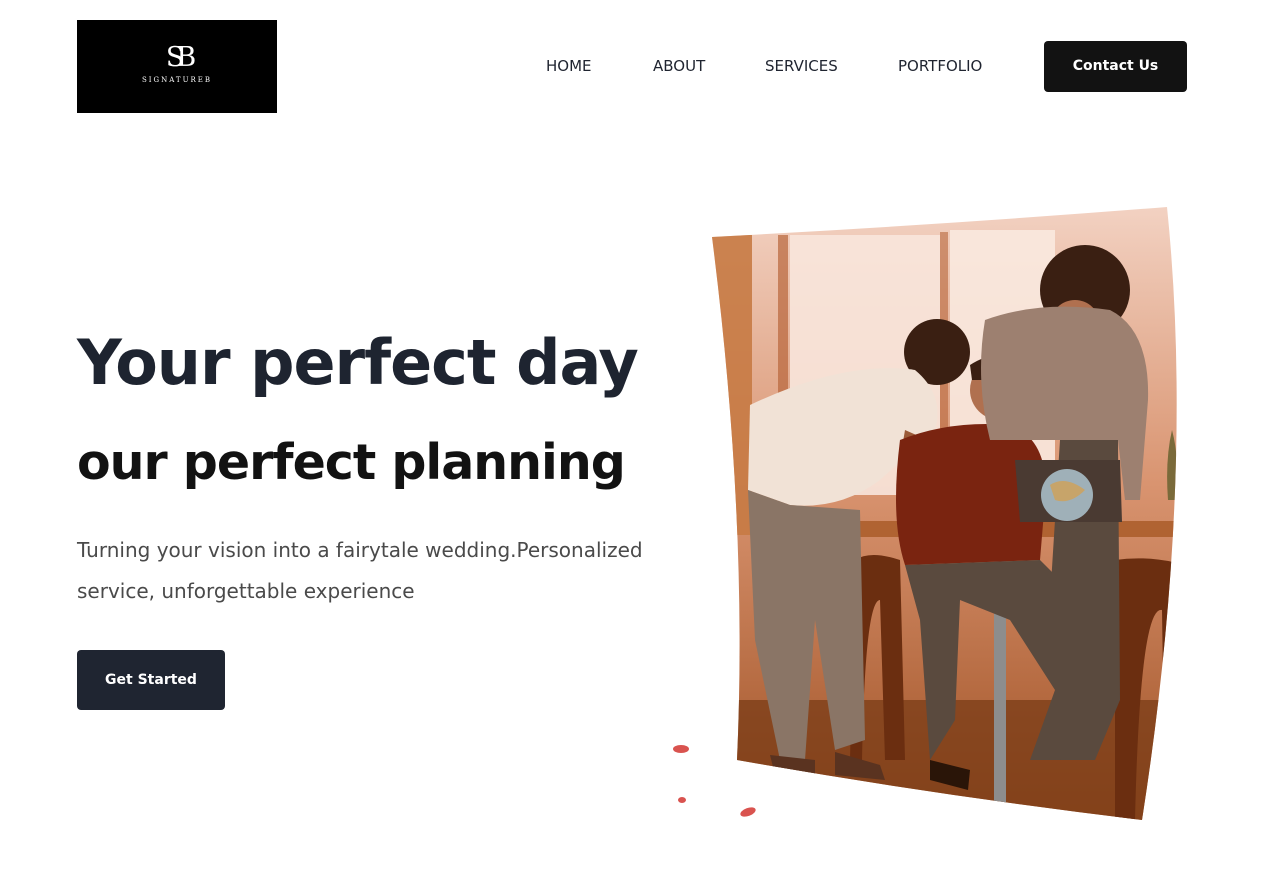 This screenshot has width=1264, height=890. Describe the element at coordinates (351, 462) in the screenshot. I see `hero-title-secondary: our perfect planning` at that location.